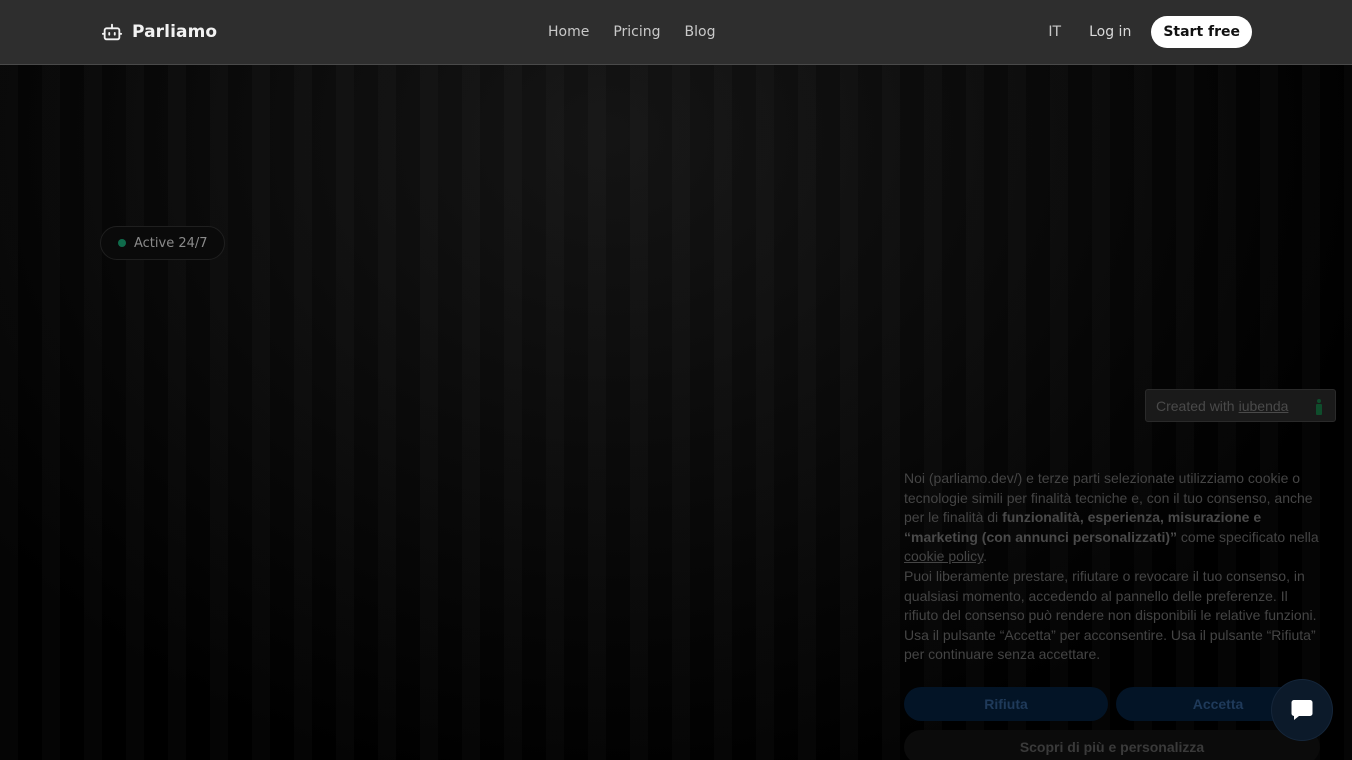 This screenshot has width=1352, height=760. Describe the element at coordinates (985, 556) in the screenshot. I see `cookie-text-end: .` at that location.